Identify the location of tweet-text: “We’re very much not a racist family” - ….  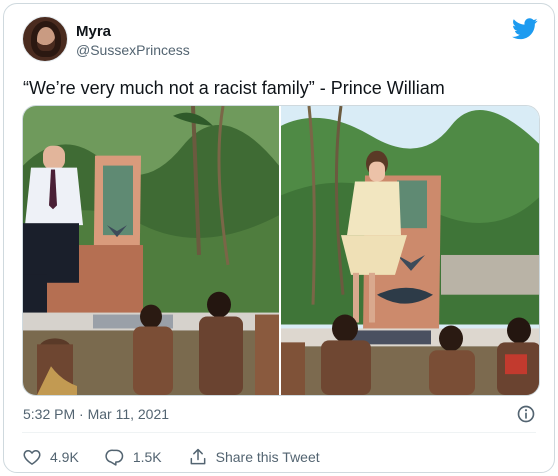
(234, 88).